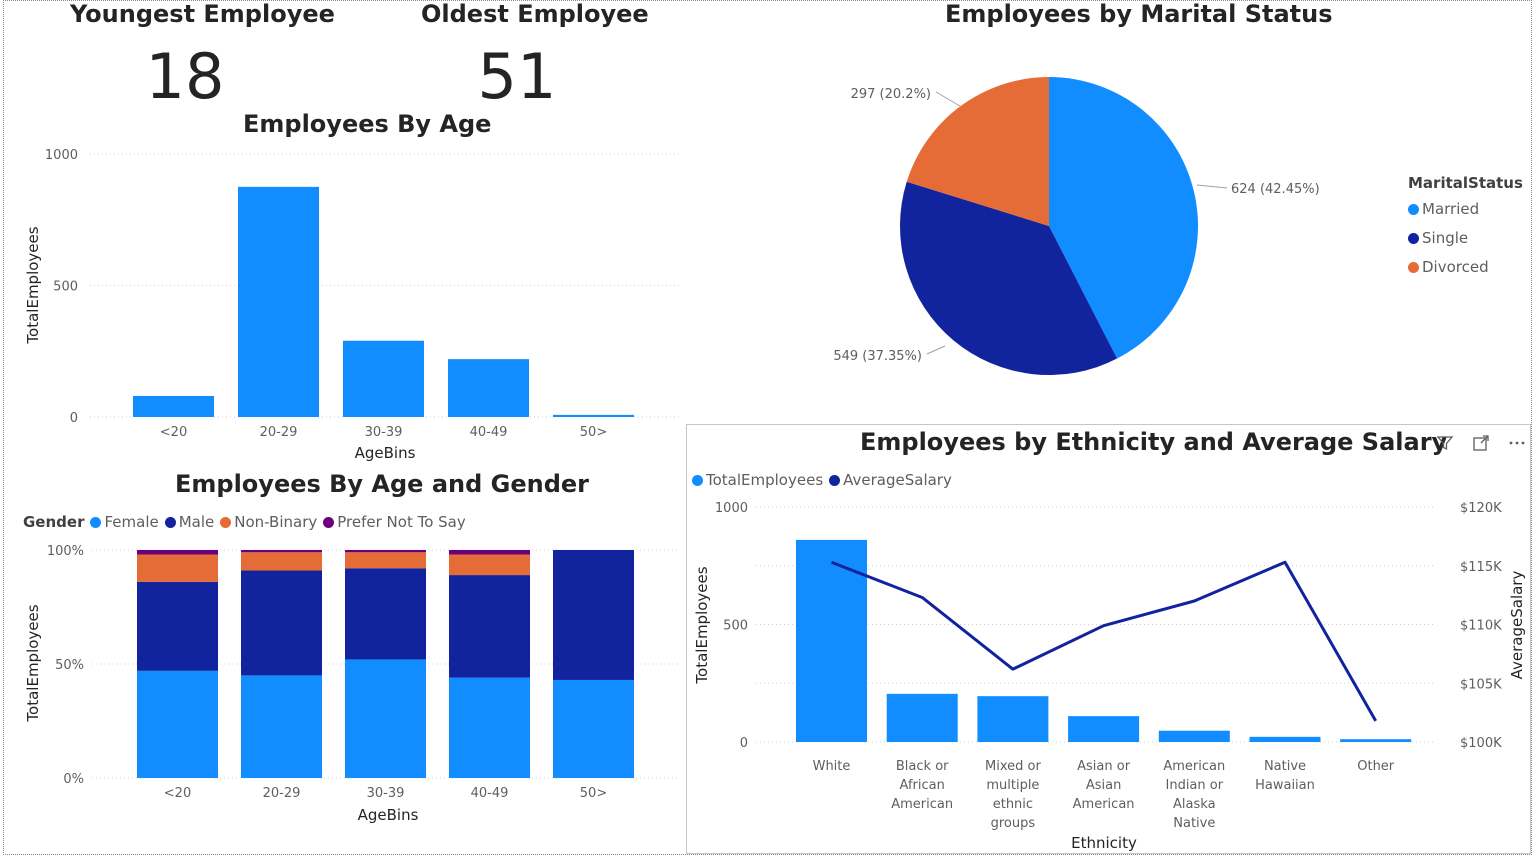  What do you see at coordinates (131, 522) in the screenshot?
I see `legend-label: Female` at bounding box center [131, 522].